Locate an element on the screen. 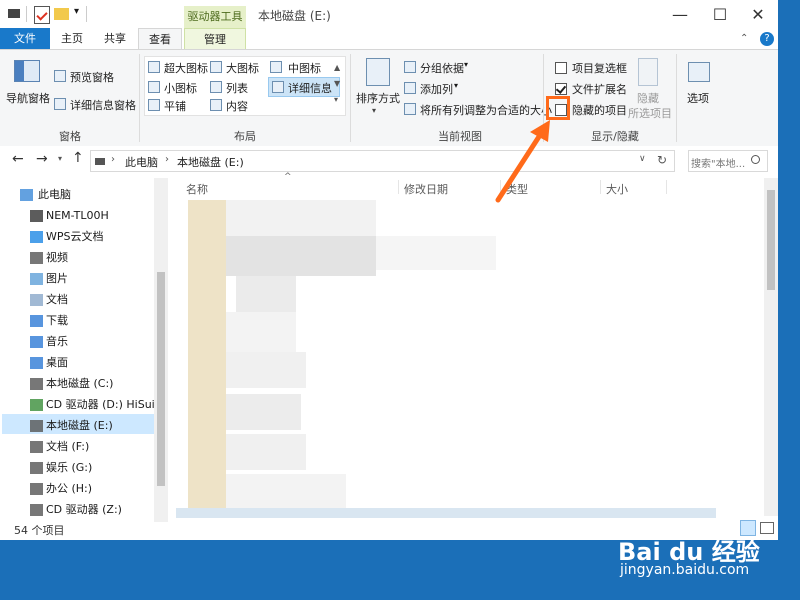  nav-item: CD 驱动器 (D:) HiSuite is located at coordinates (106, 405).